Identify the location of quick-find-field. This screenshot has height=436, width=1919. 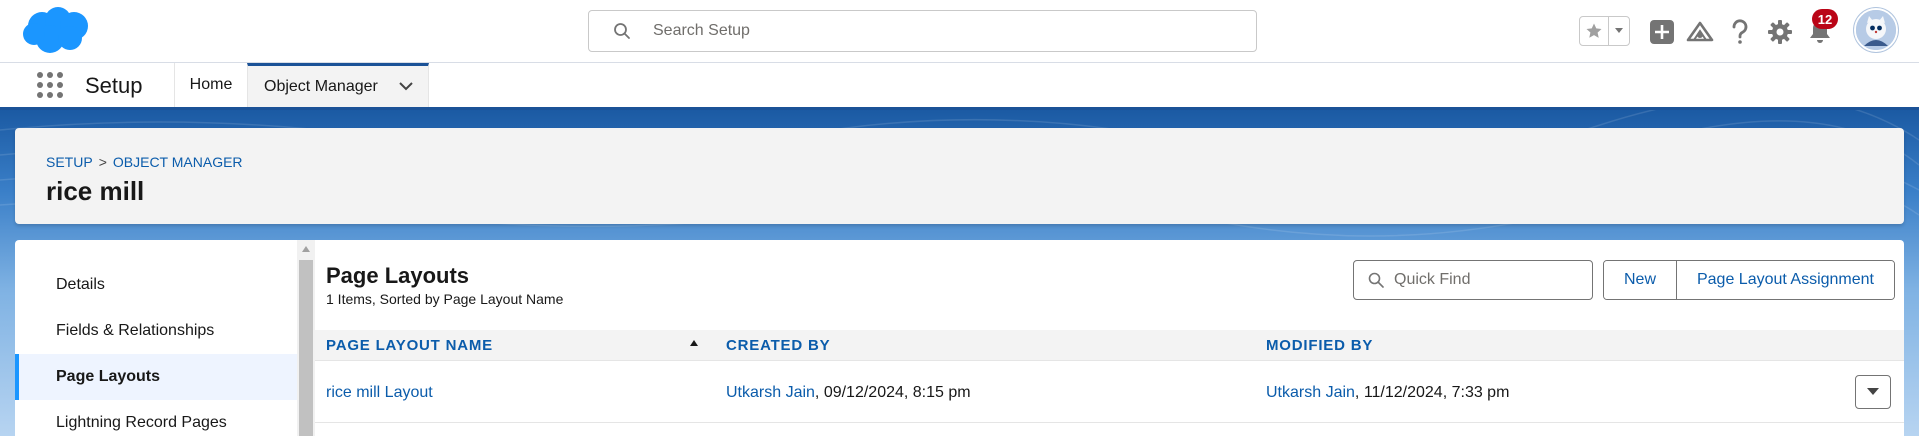
(1473, 280).